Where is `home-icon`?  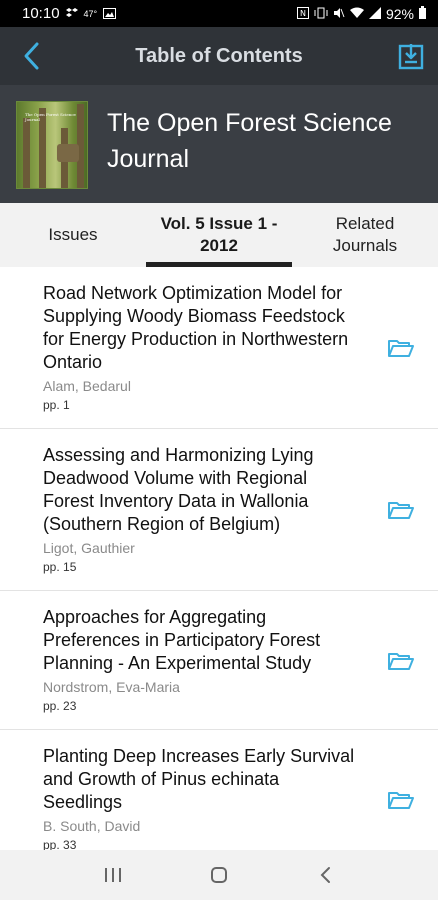 home-icon is located at coordinates (219, 875).